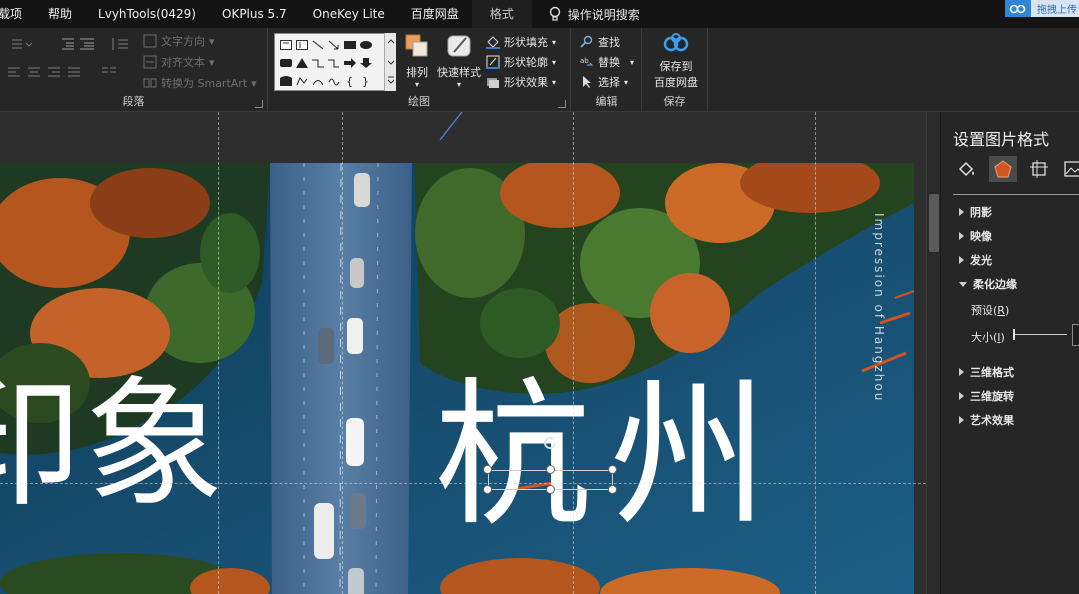 This screenshot has height=594, width=1079. What do you see at coordinates (604, 82) in the screenshot?
I see `select-button: 选择 ▾` at bounding box center [604, 82].